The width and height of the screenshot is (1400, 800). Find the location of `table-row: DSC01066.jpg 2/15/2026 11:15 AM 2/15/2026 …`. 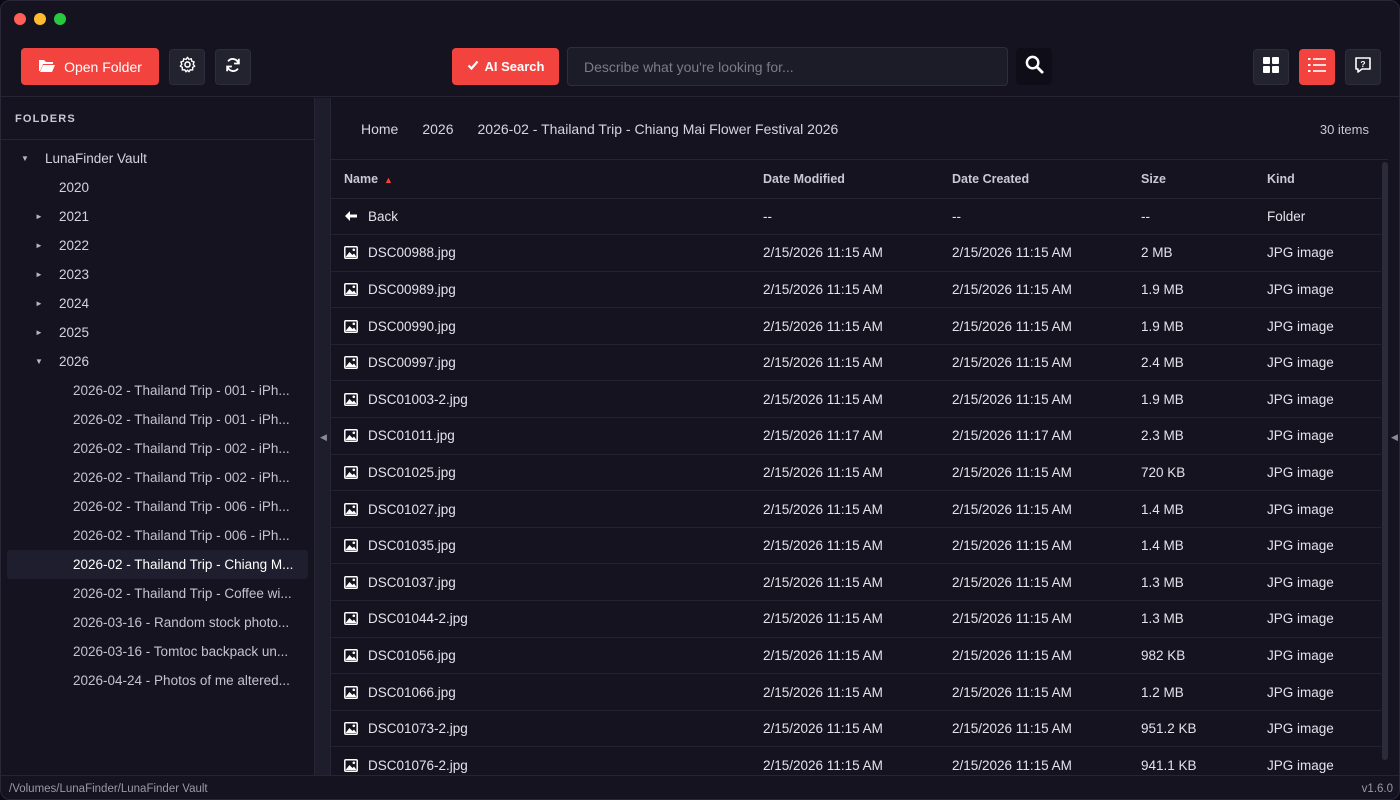

table-row: DSC01066.jpg 2/15/2026 11:15 AM 2/15/2026 … is located at coordinates (856, 692).